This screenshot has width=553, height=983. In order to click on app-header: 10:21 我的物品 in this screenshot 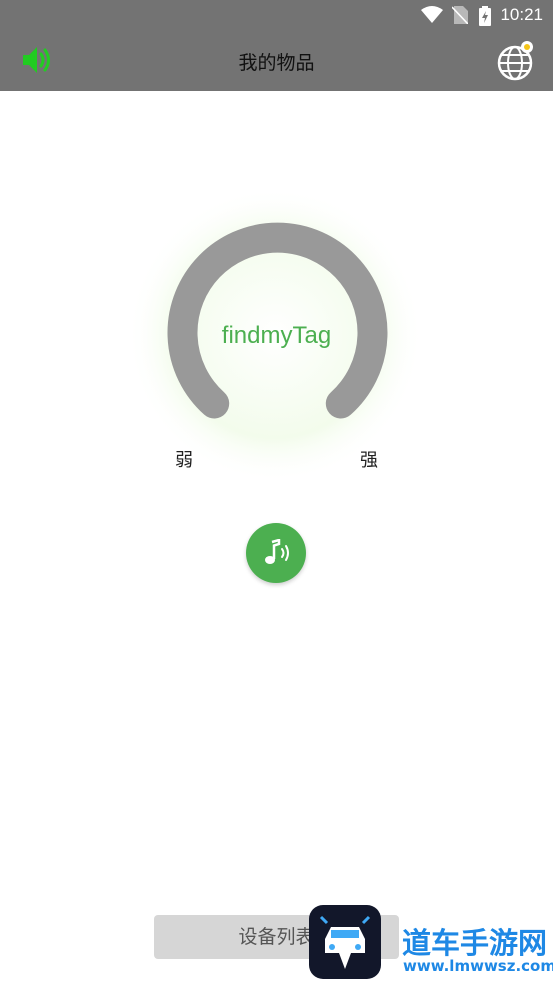, I will do `click(276, 45)`.